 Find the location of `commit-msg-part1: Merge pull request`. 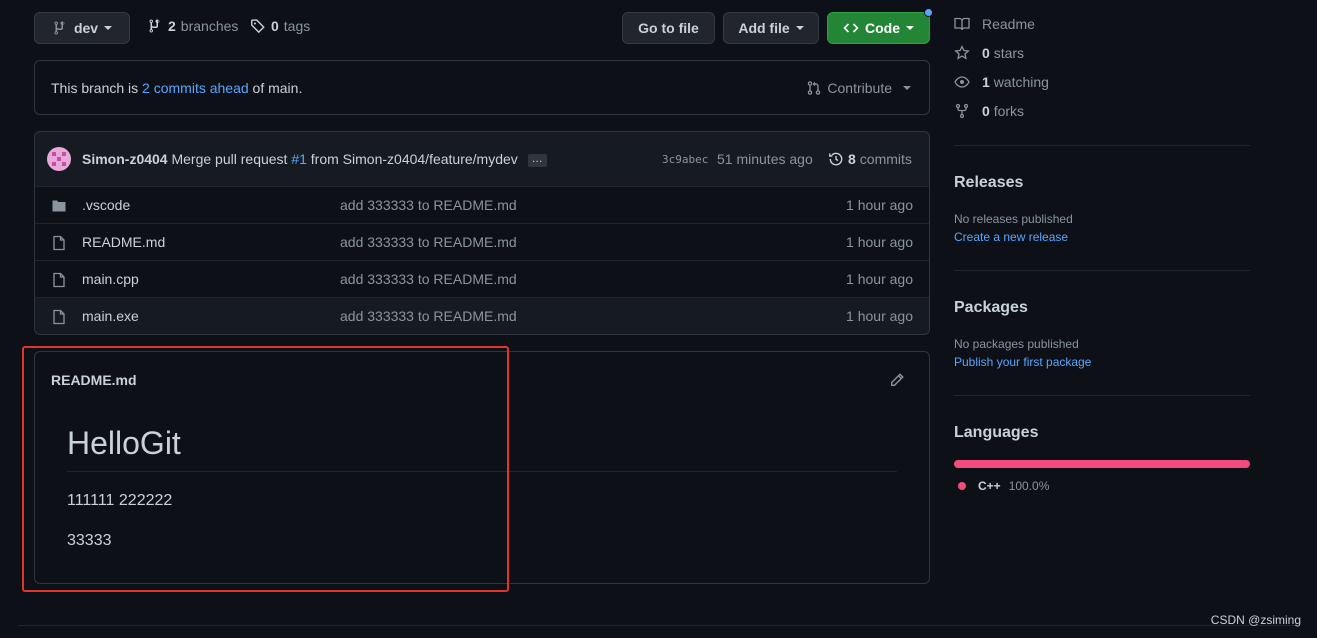

commit-msg-part1: Merge pull request is located at coordinates (229, 159).